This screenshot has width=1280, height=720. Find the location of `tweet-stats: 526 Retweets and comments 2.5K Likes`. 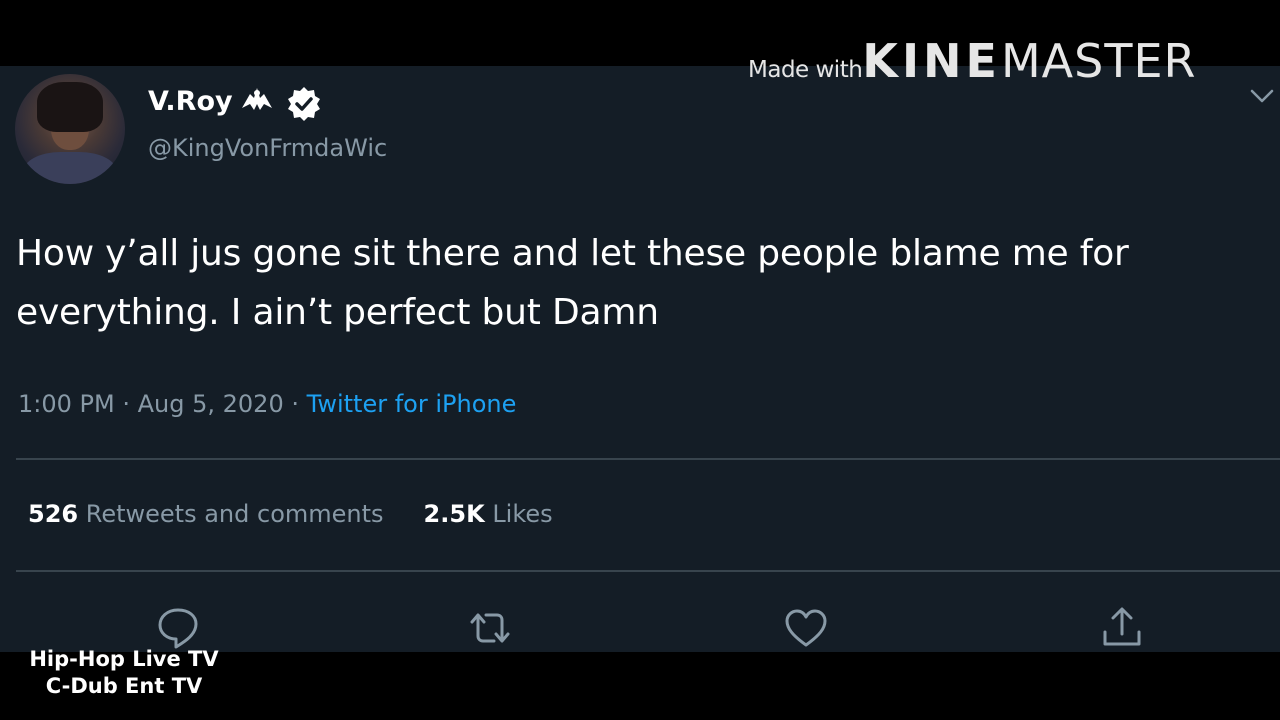

tweet-stats: 526 Retweets and comments 2.5K Likes is located at coordinates (290, 514).